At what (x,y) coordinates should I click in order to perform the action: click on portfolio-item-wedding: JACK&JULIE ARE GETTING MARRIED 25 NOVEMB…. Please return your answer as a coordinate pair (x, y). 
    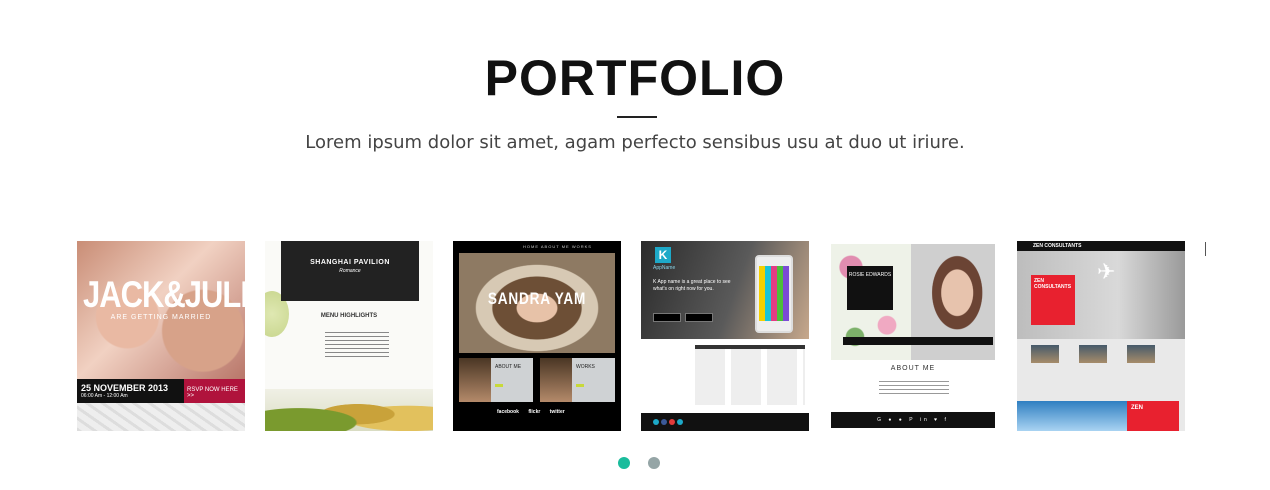
    Looking at the image, I should click on (161, 336).